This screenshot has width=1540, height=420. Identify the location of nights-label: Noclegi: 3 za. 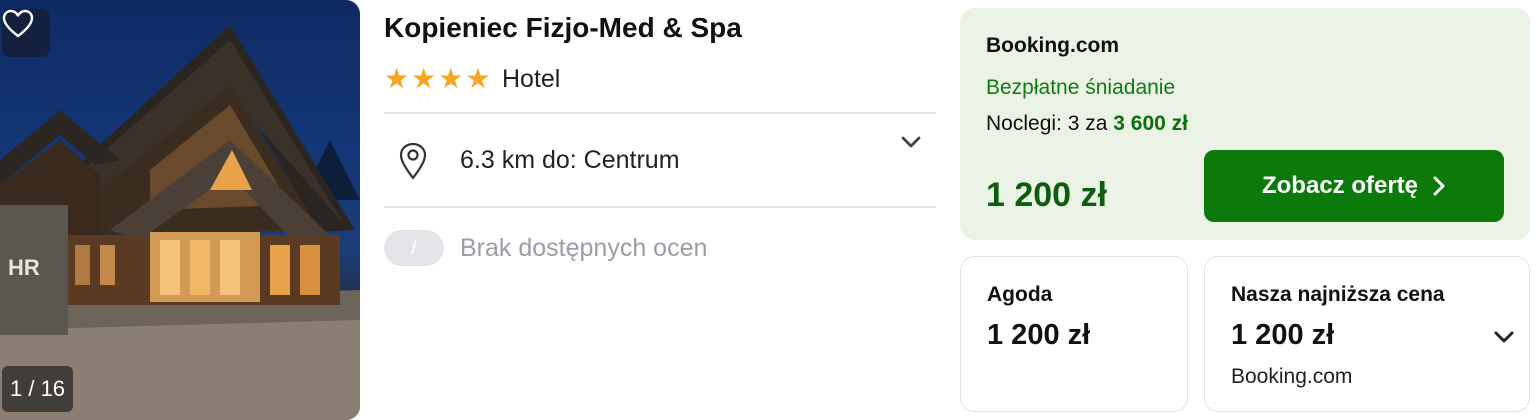
(1047, 123).